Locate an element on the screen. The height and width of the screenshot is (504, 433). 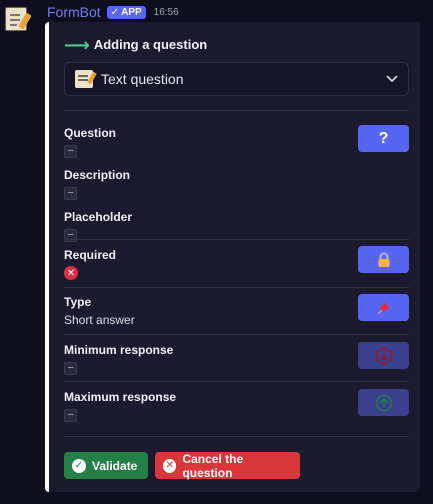
type-row: Type Short answer is located at coordinates (236, 316).